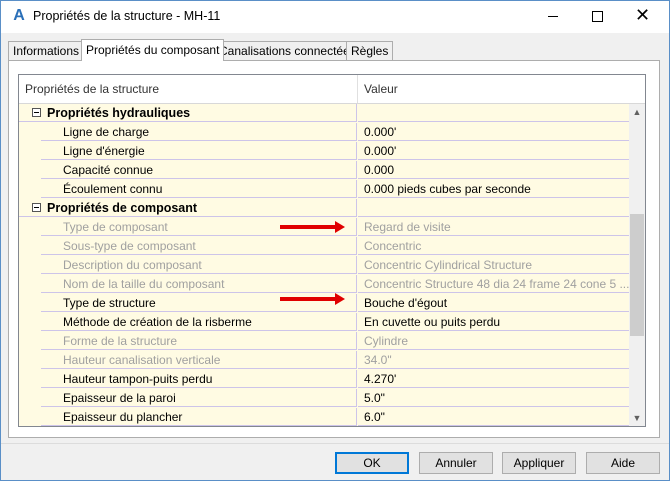  I want to click on cancel-button: Annuler, so click(456, 463).